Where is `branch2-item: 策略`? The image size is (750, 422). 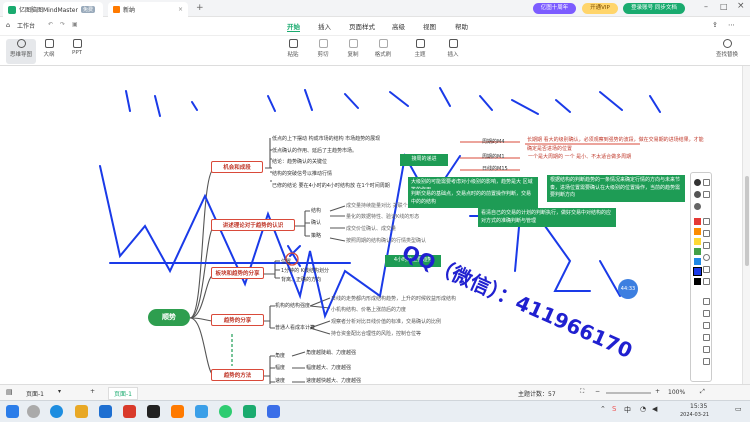
branch2-item: 策略 is located at coordinates (316, 235).